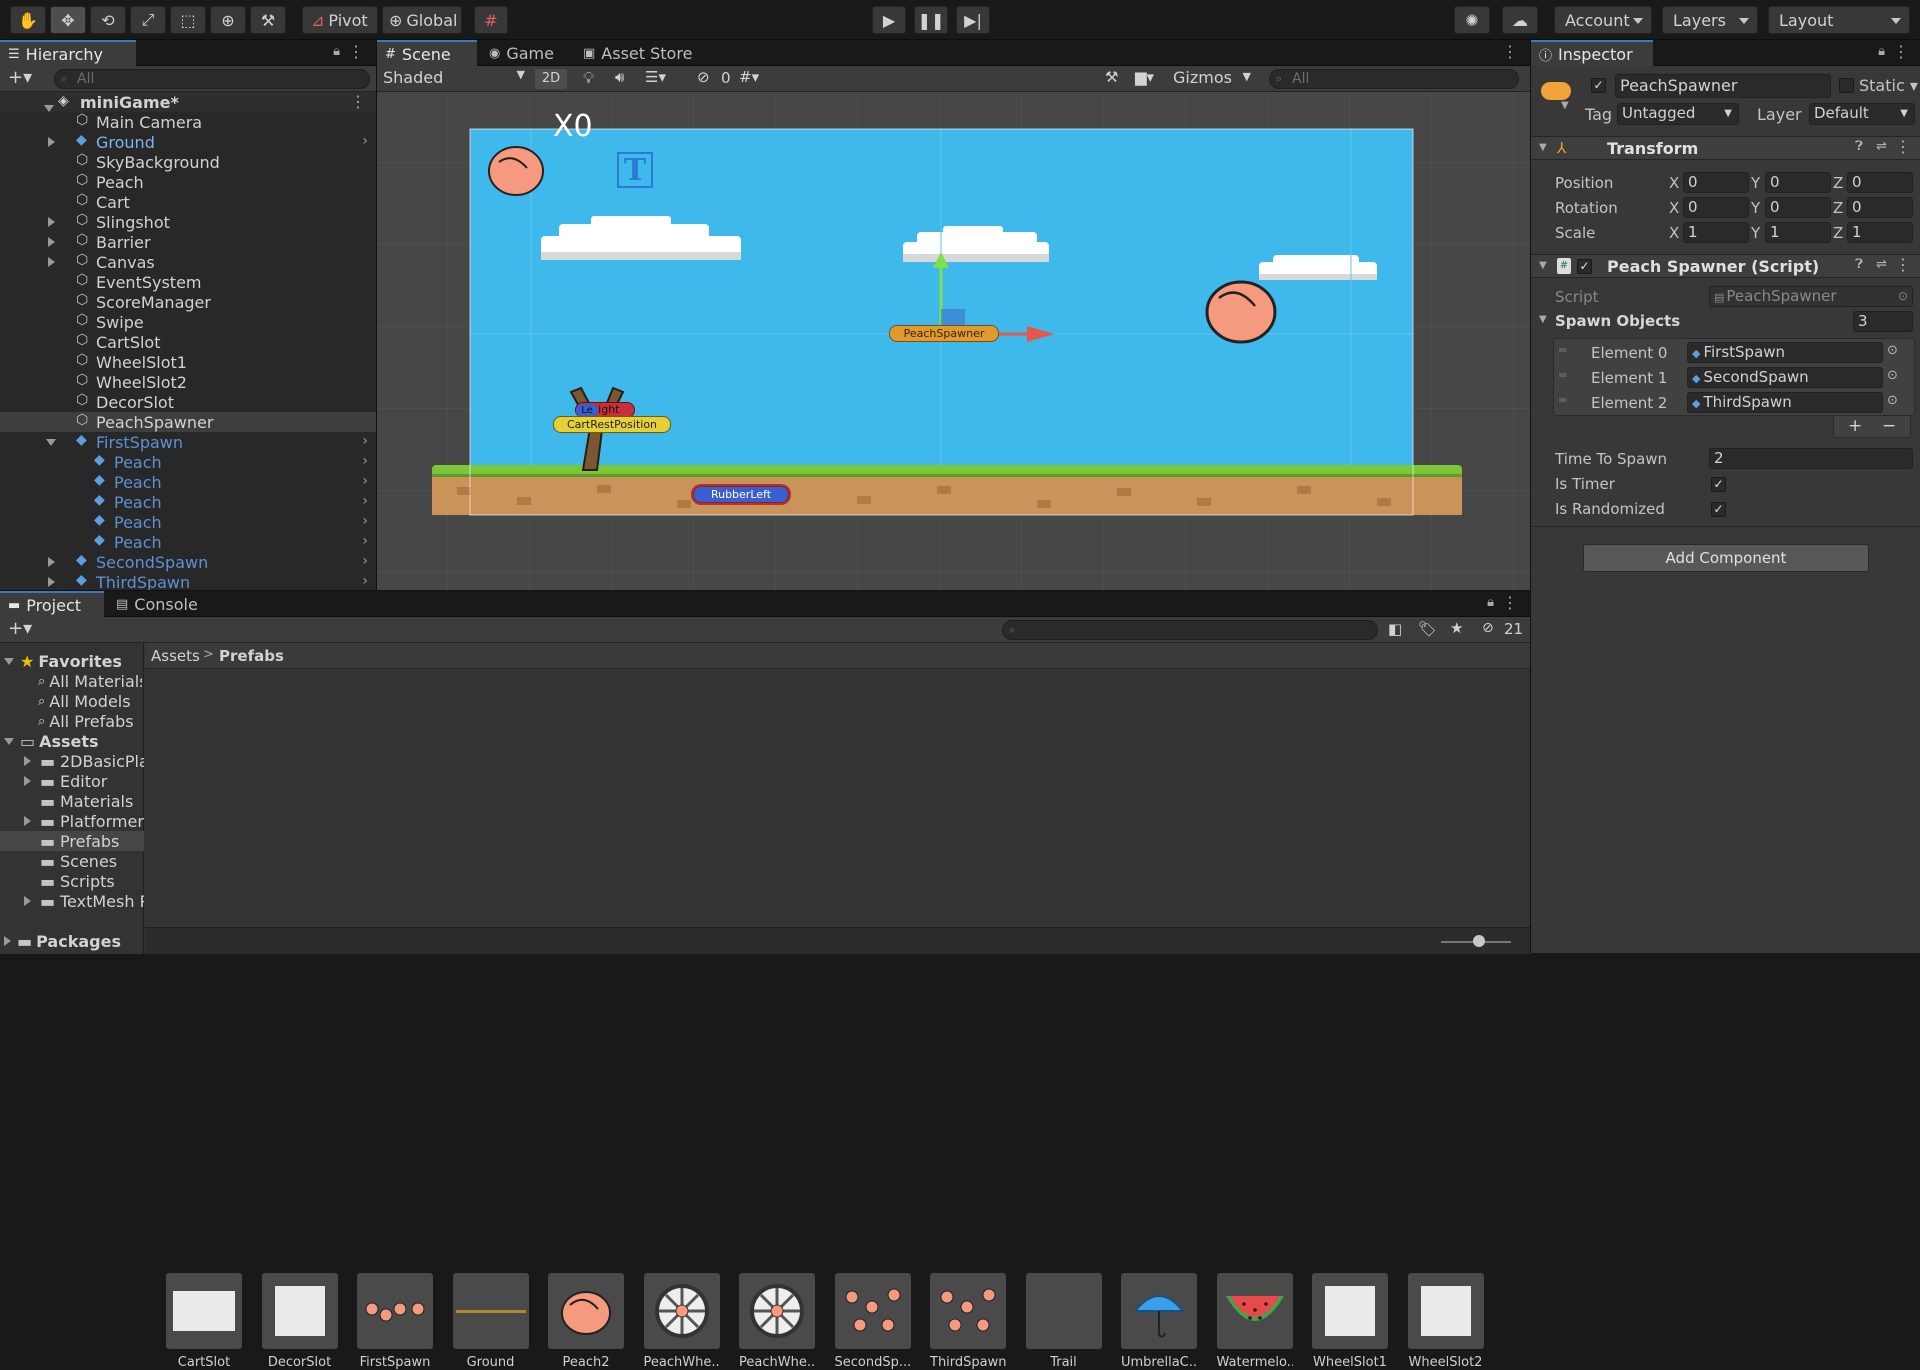 Image resolution: width=1920 pixels, height=1370 pixels. What do you see at coordinates (175, 656) in the screenshot?
I see `breadcrumb-assets: Assets` at bounding box center [175, 656].